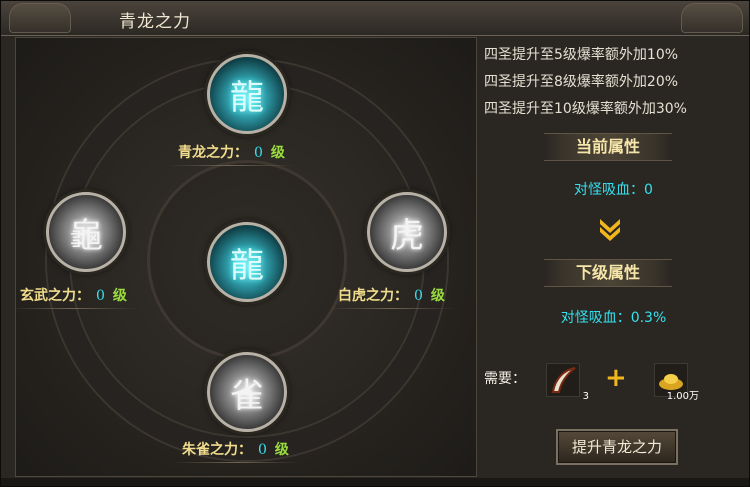 The height and width of the screenshot is (487, 750). Describe the element at coordinates (676, 382) in the screenshot. I see `gold-ingot-icon: 1.00万` at that location.